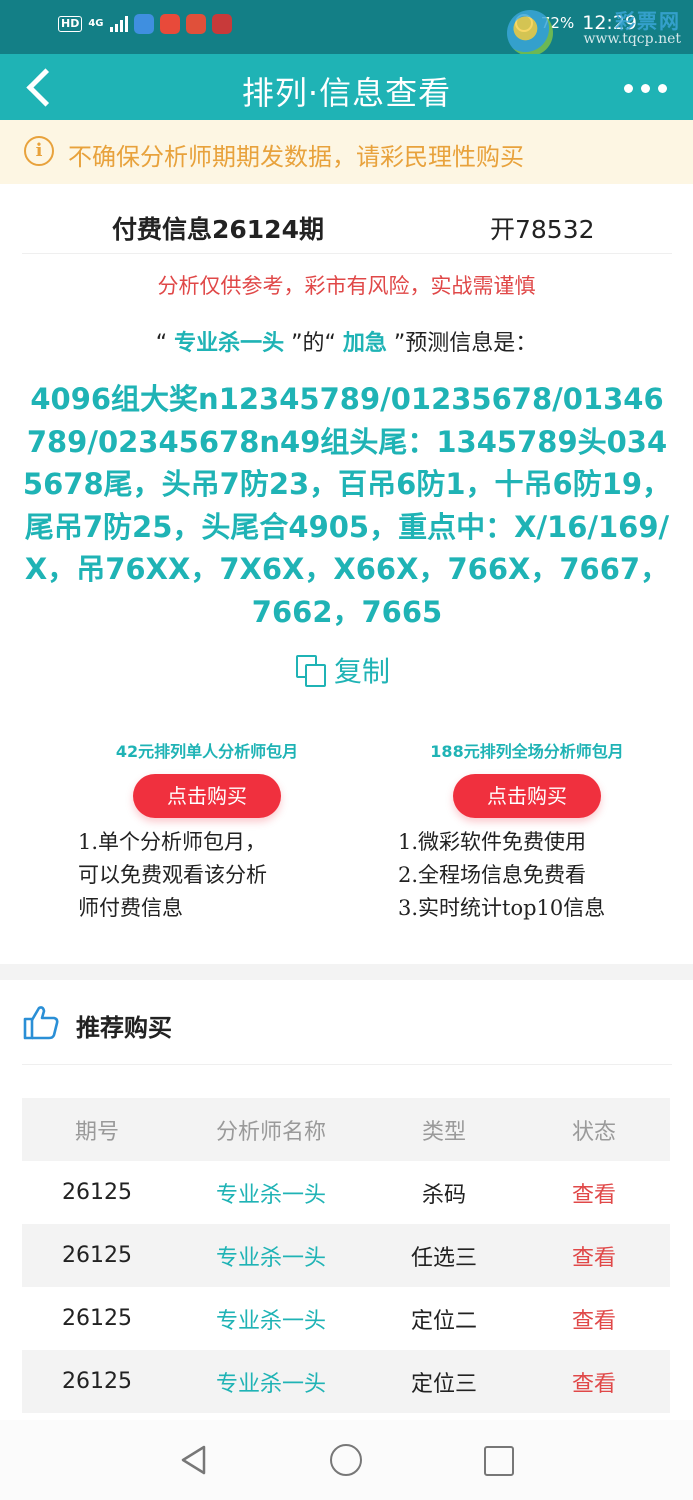 This screenshot has height=1500, width=693. I want to click on table-row: 26125 专业杀一头 任选三 查看, so click(346, 1255).